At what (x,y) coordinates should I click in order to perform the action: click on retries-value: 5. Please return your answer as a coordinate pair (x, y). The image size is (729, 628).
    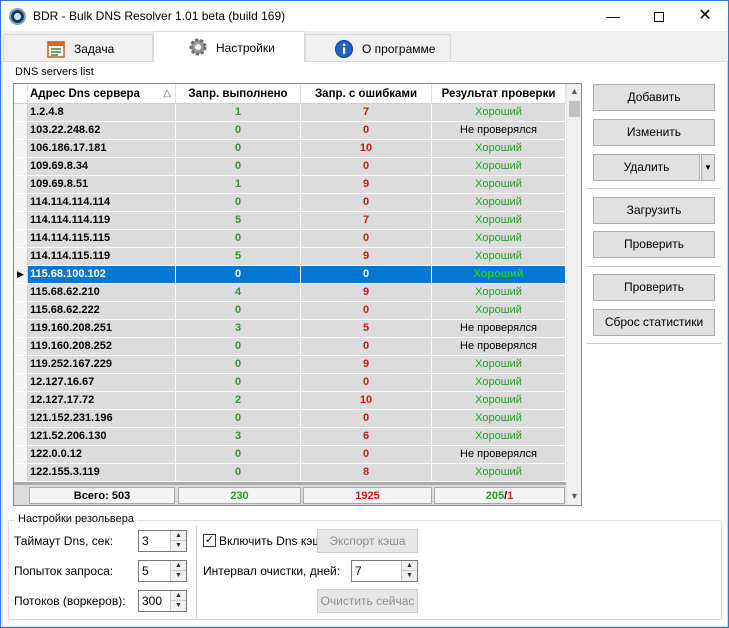
    Looking at the image, I should click on (145, 571).